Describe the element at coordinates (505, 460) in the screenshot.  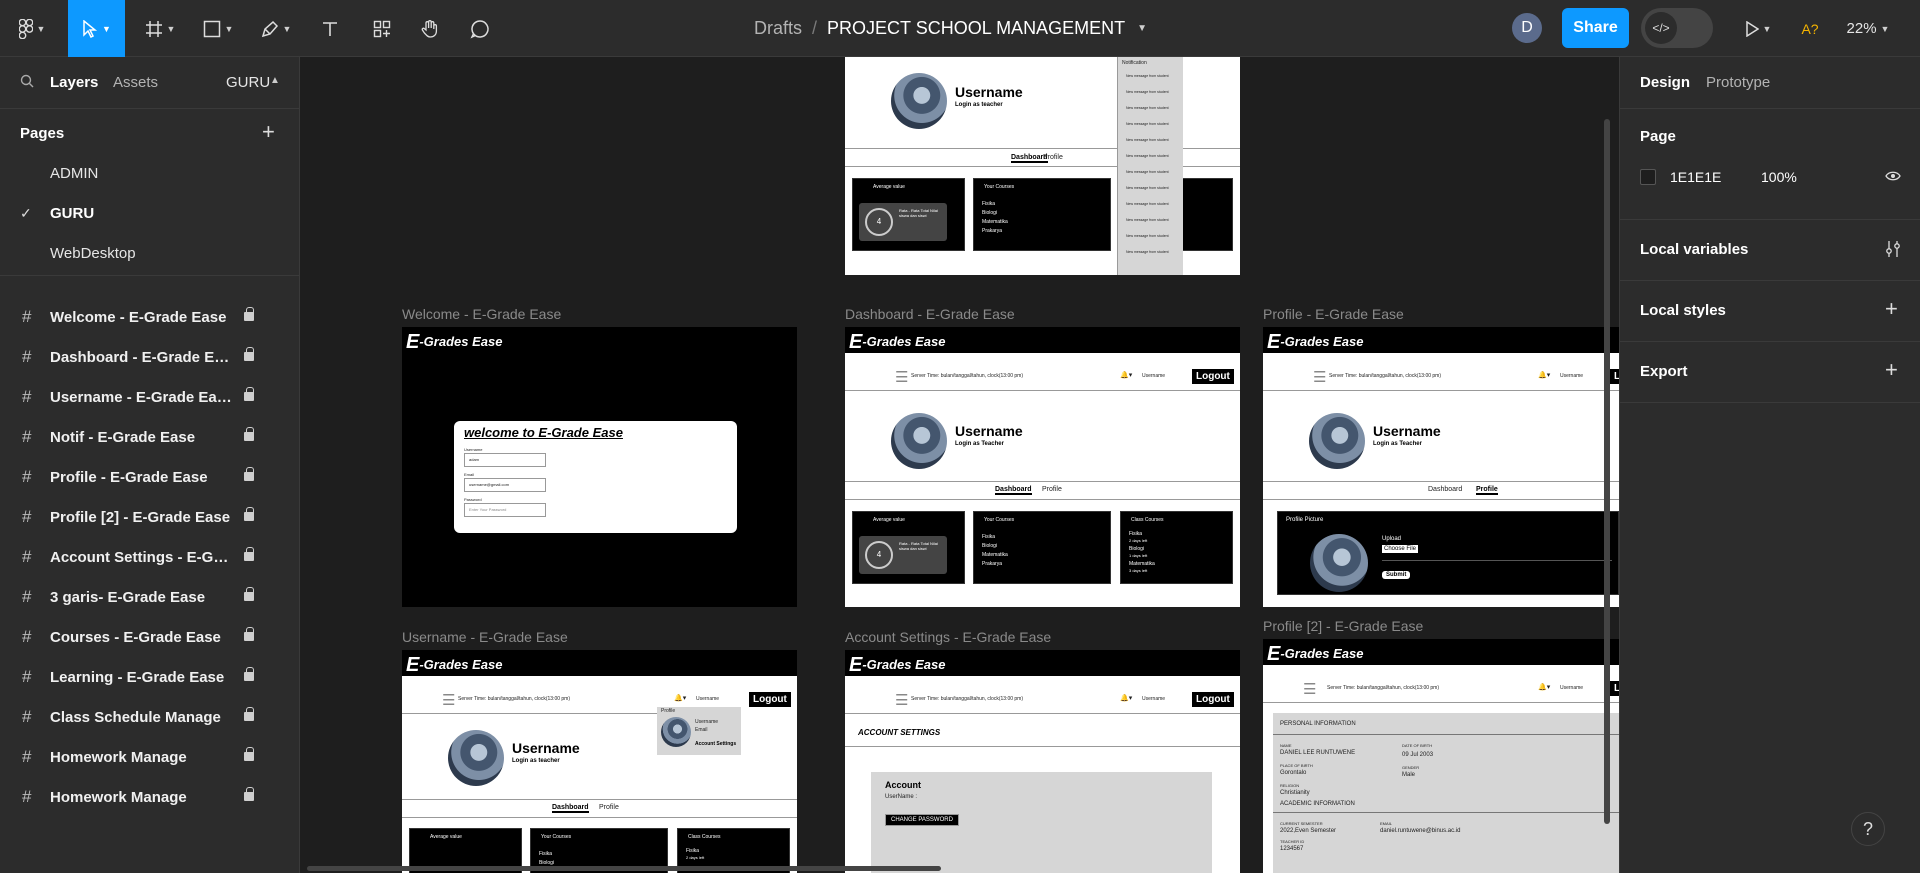
I see `username-field: adam` at that location.